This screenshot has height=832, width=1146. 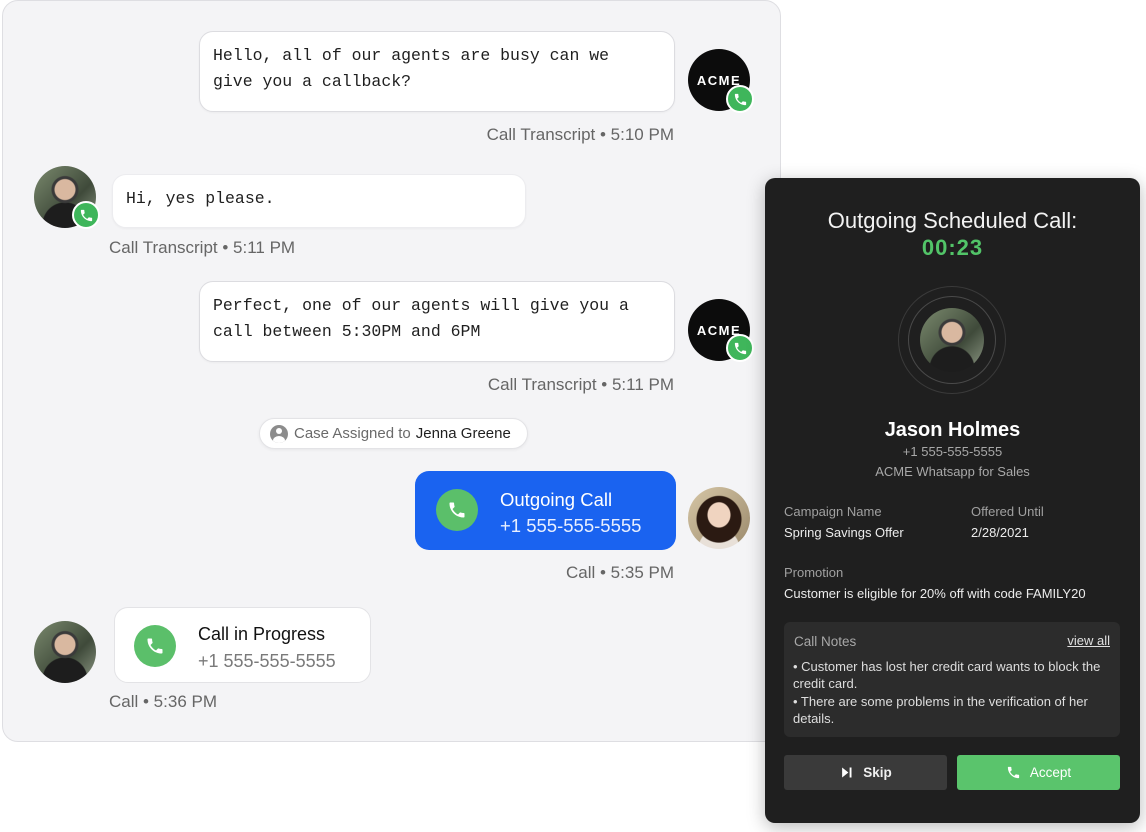 What do you see at coordinates (312, 81) in the screenshot?
I see `message-line: give you a callback?` at bounding box center [312, 81].